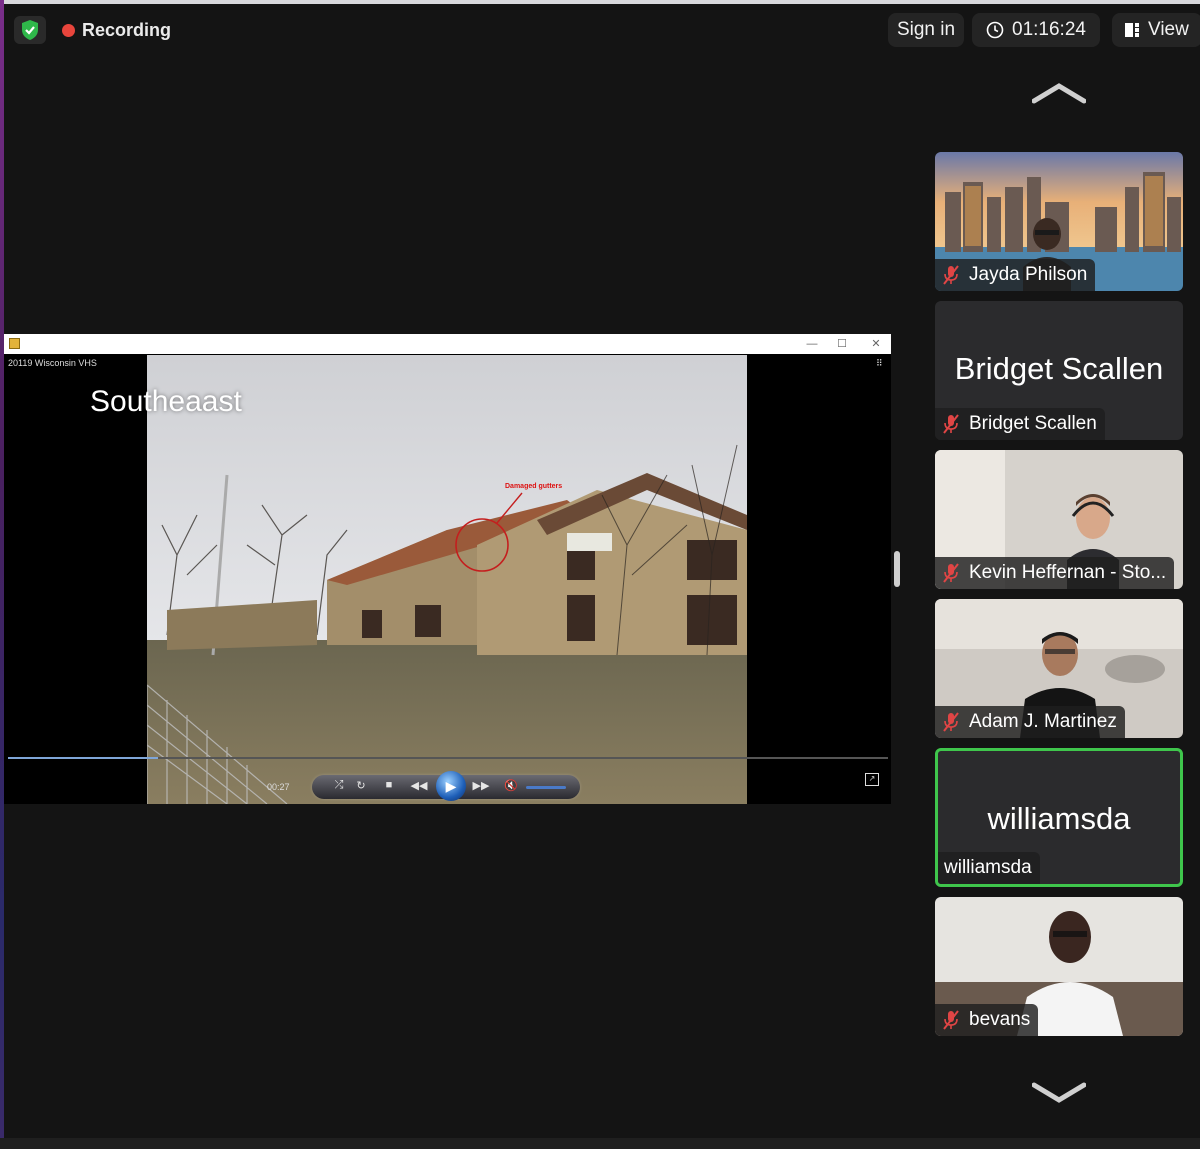  I want to click on participant-display-name: Bridget Scallen, so click(1059, 368).